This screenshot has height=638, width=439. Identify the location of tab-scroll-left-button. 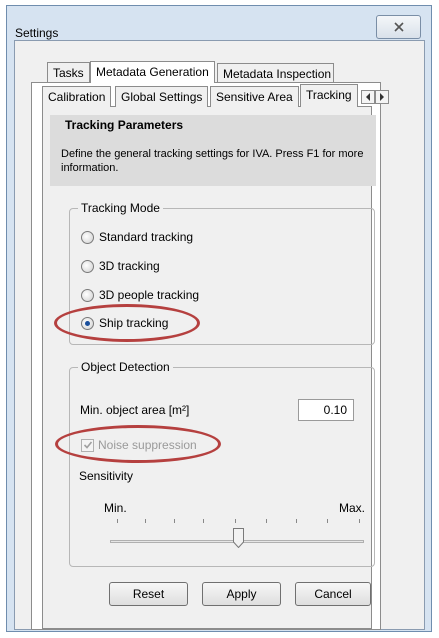
(368, 97).